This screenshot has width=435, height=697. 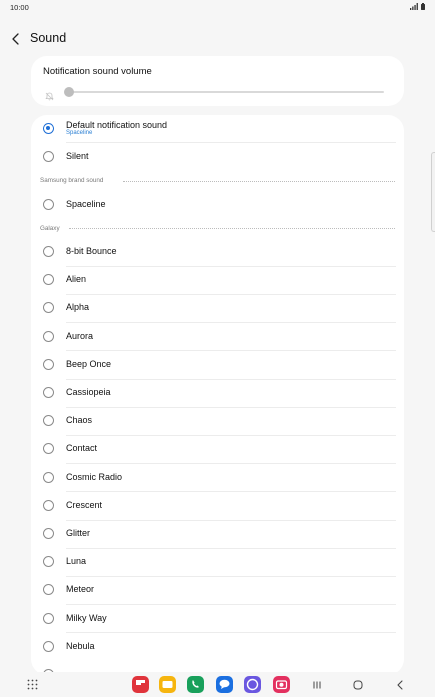 I want to click on signal-icon, so click(x=414, y=6).